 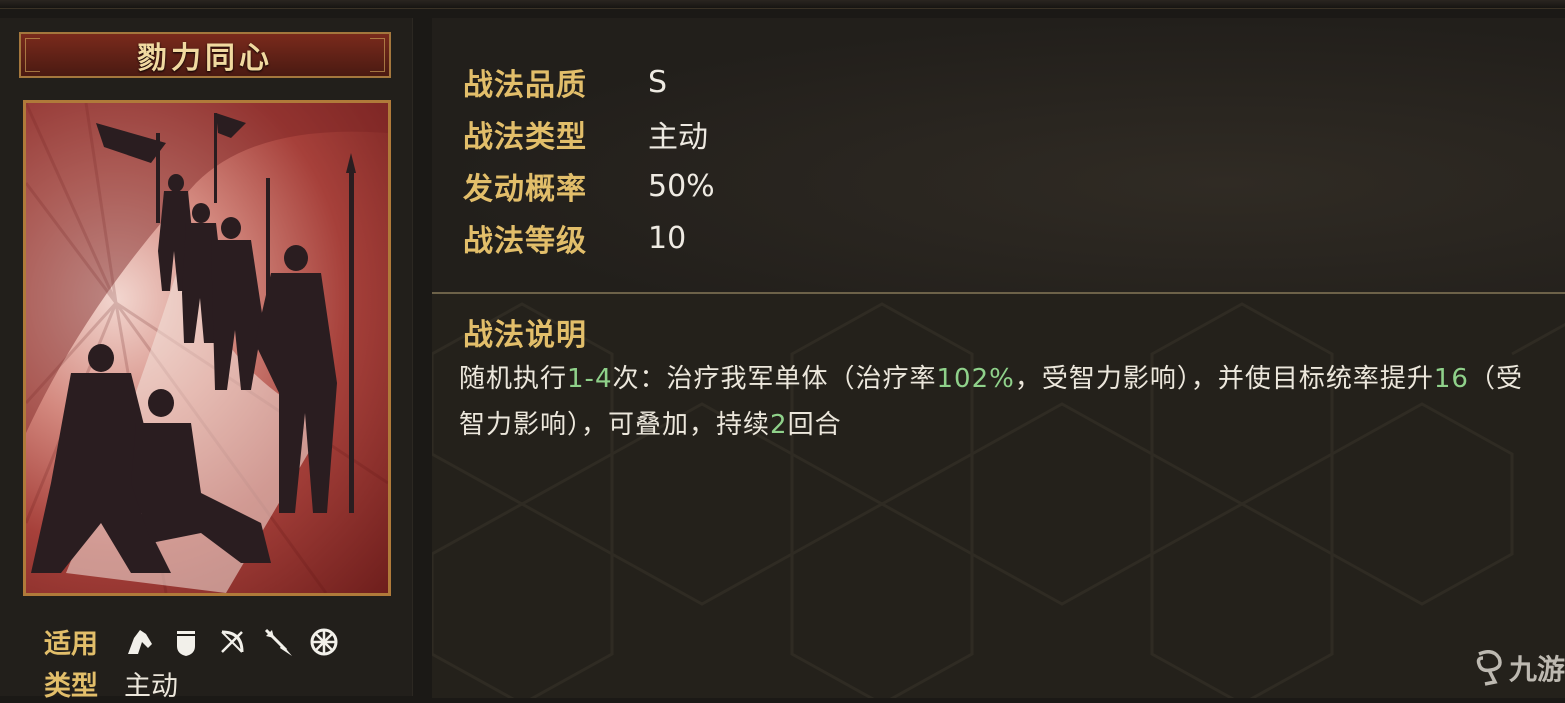 I want to click on stat-row-level: 战法等级 10, so click(x=574, y=238).